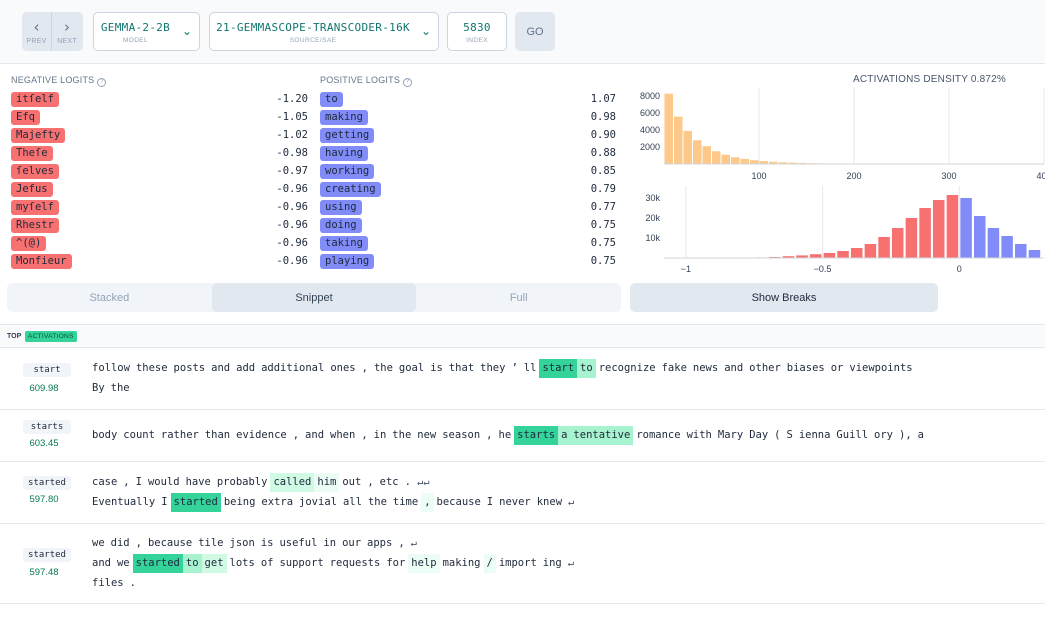 The image size is (1045, 623). Describe the element at coordinates (301, 563) in the screenshot. I see `snippet-token: support` at that location.